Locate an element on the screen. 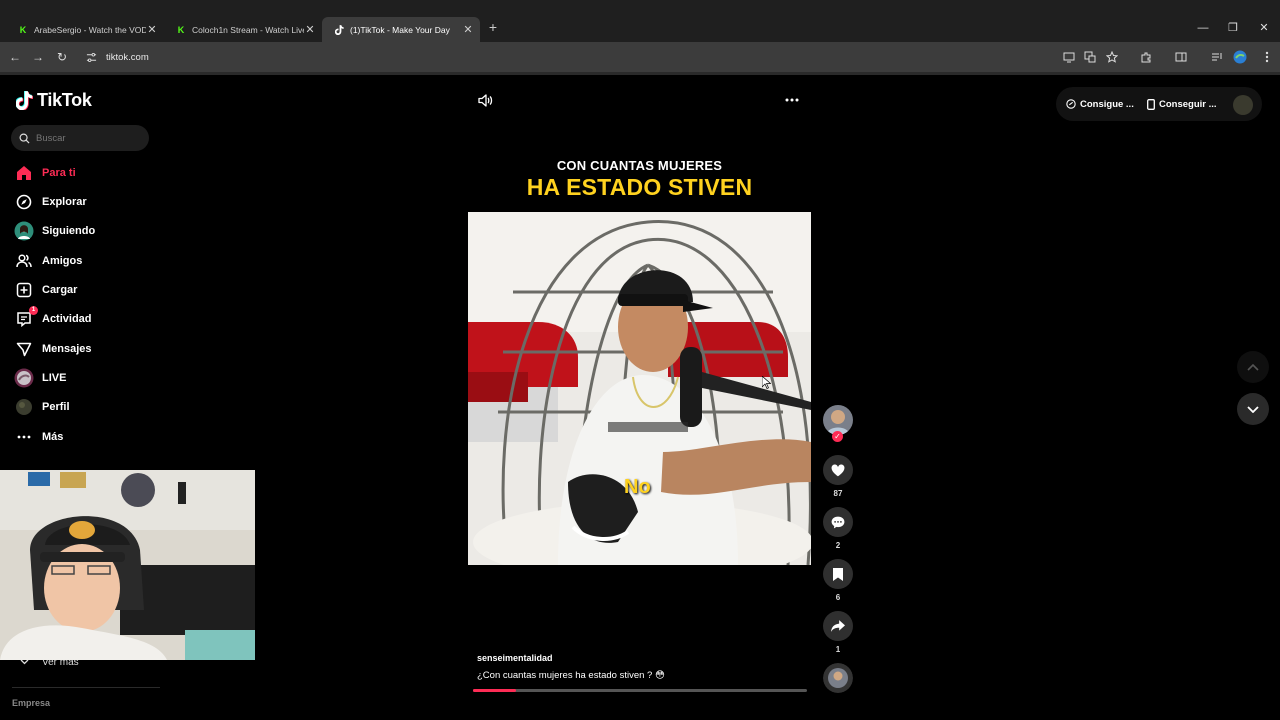 The image size is (1280, 720). save-button: 6 is located at coordinates (838, 580).